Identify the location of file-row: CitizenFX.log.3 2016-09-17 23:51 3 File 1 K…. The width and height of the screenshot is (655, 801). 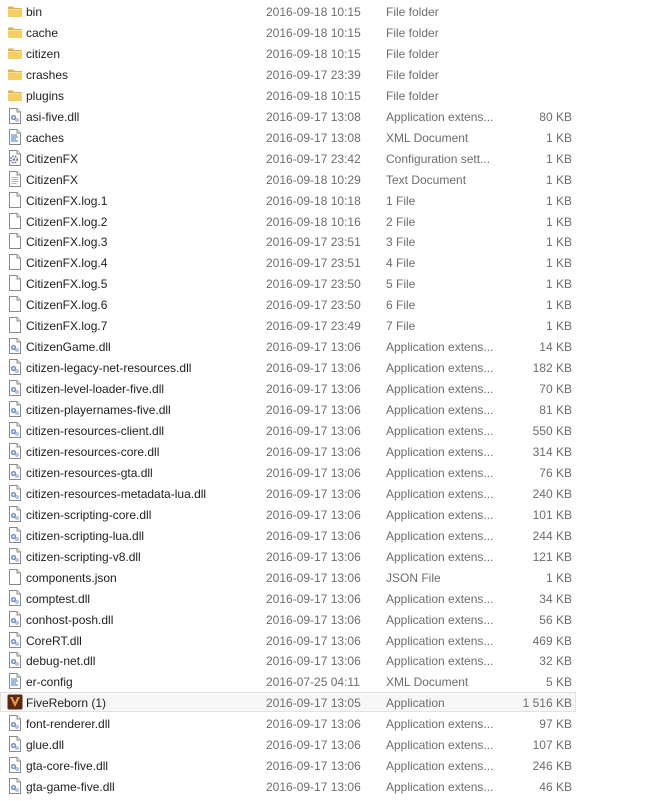
(288, 241).